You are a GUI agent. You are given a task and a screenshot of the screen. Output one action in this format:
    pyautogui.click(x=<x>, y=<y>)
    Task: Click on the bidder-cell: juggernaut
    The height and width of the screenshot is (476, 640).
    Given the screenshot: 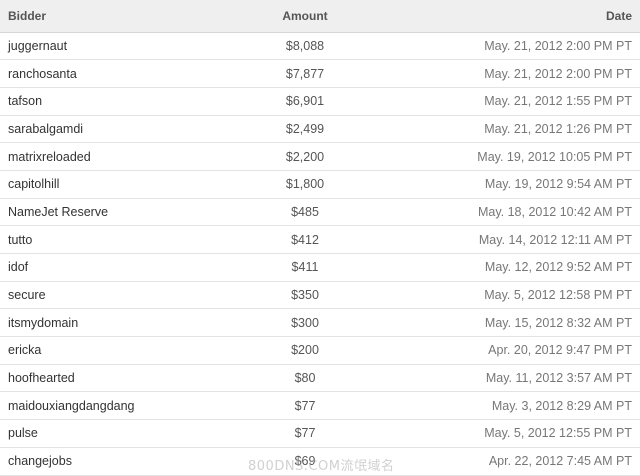 What is the action you would take?
    pyautogui.click(x=105, y=46)
    